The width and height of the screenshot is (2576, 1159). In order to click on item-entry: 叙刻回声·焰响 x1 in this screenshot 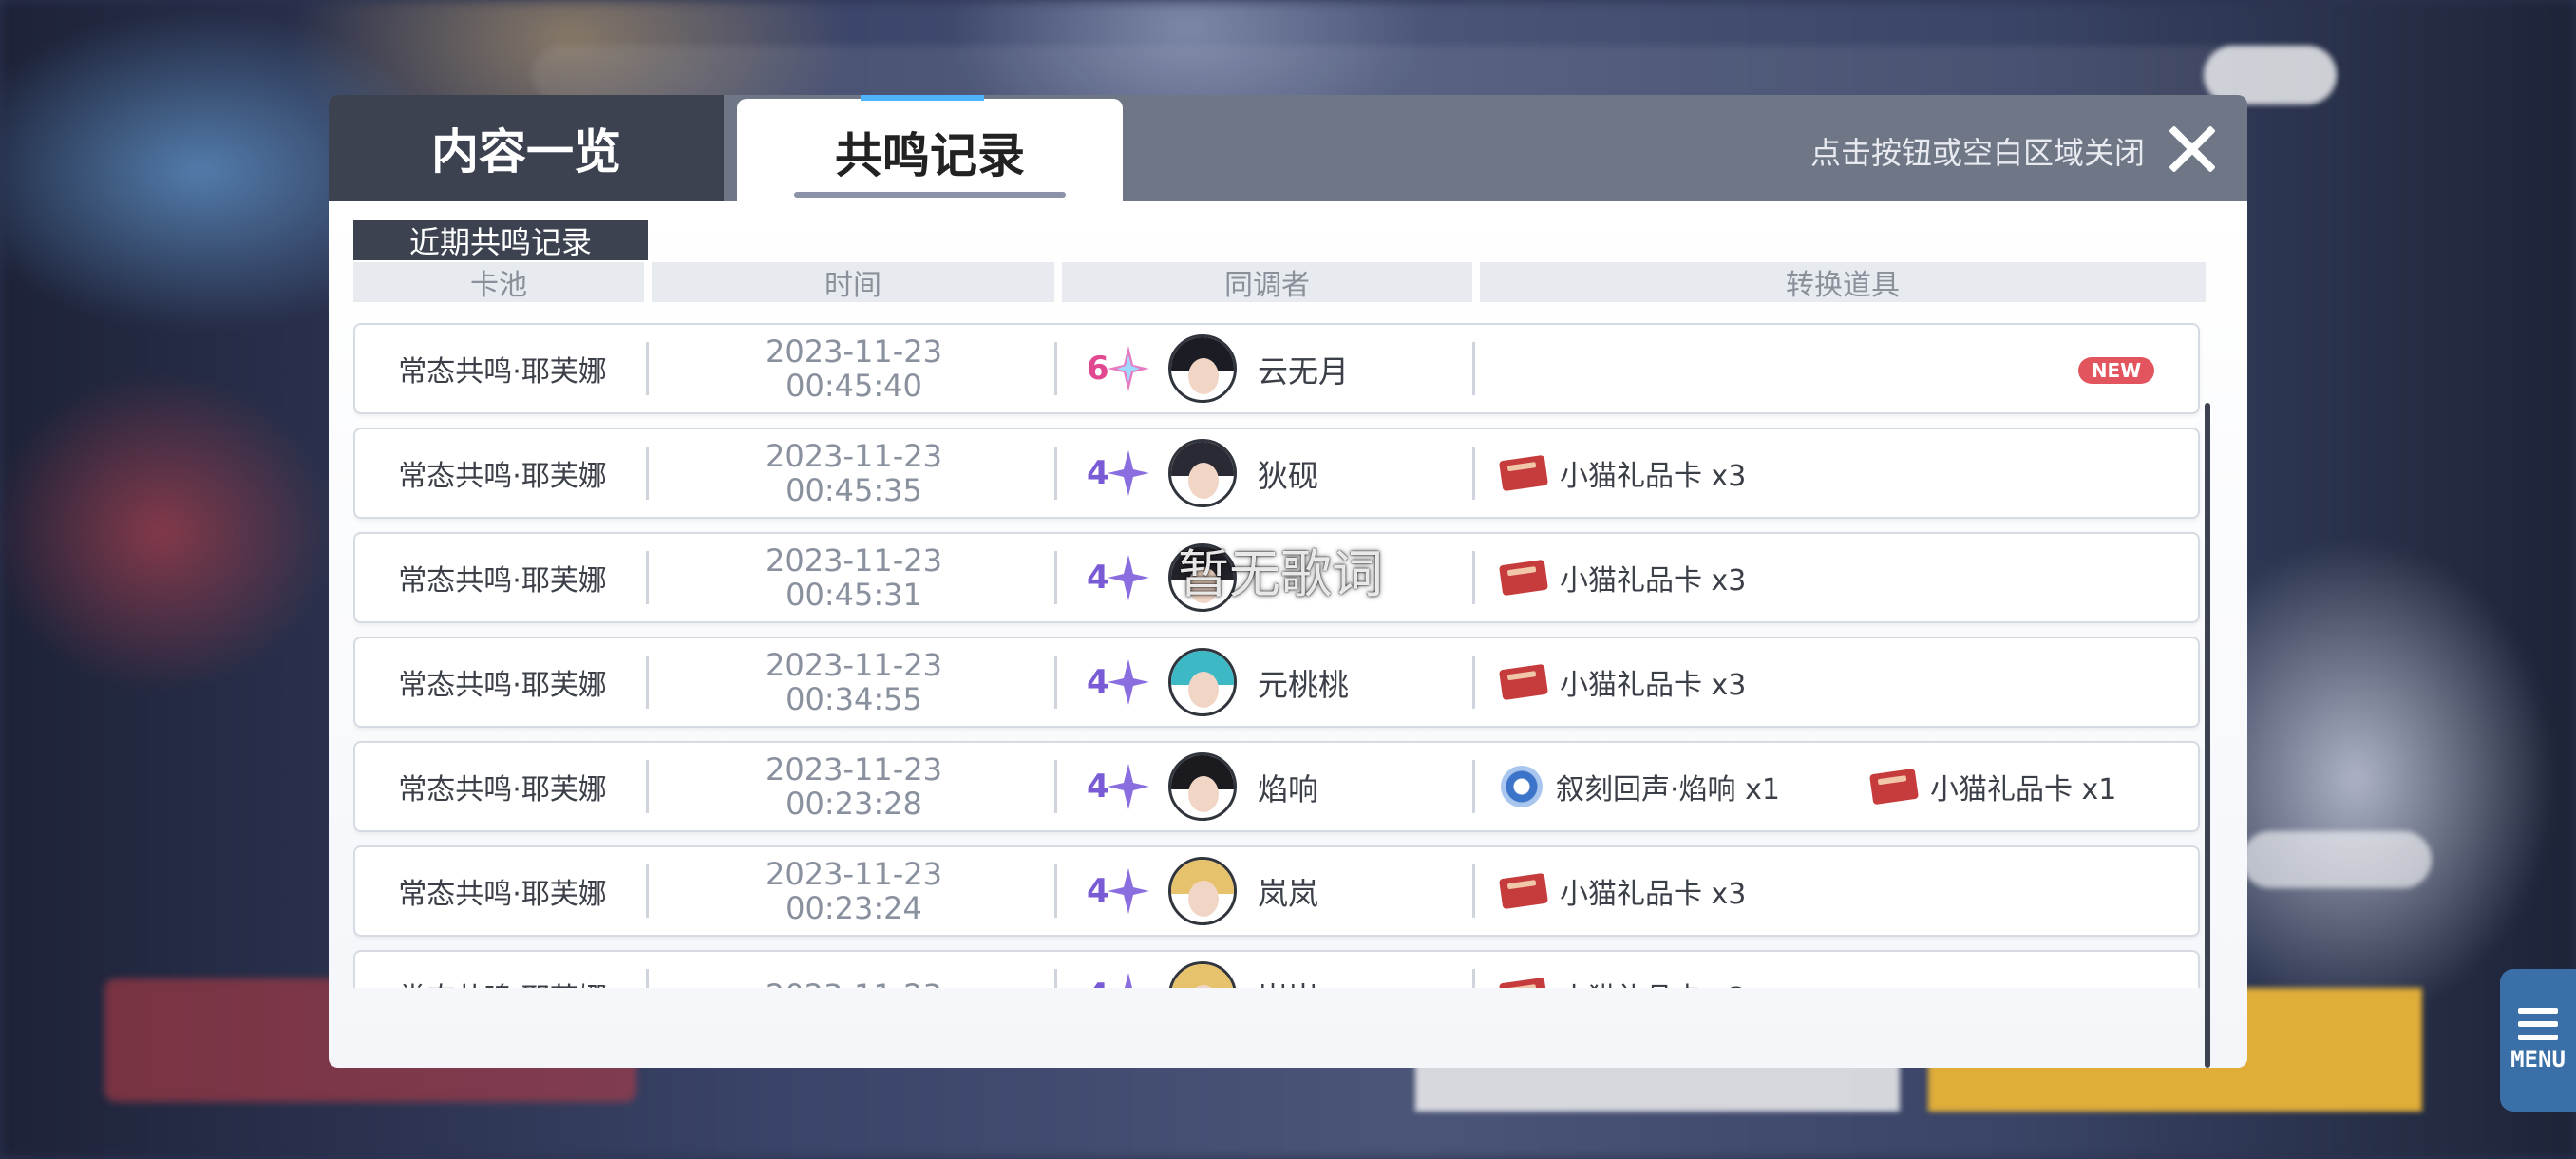, I will do `click(1640, 786)`.